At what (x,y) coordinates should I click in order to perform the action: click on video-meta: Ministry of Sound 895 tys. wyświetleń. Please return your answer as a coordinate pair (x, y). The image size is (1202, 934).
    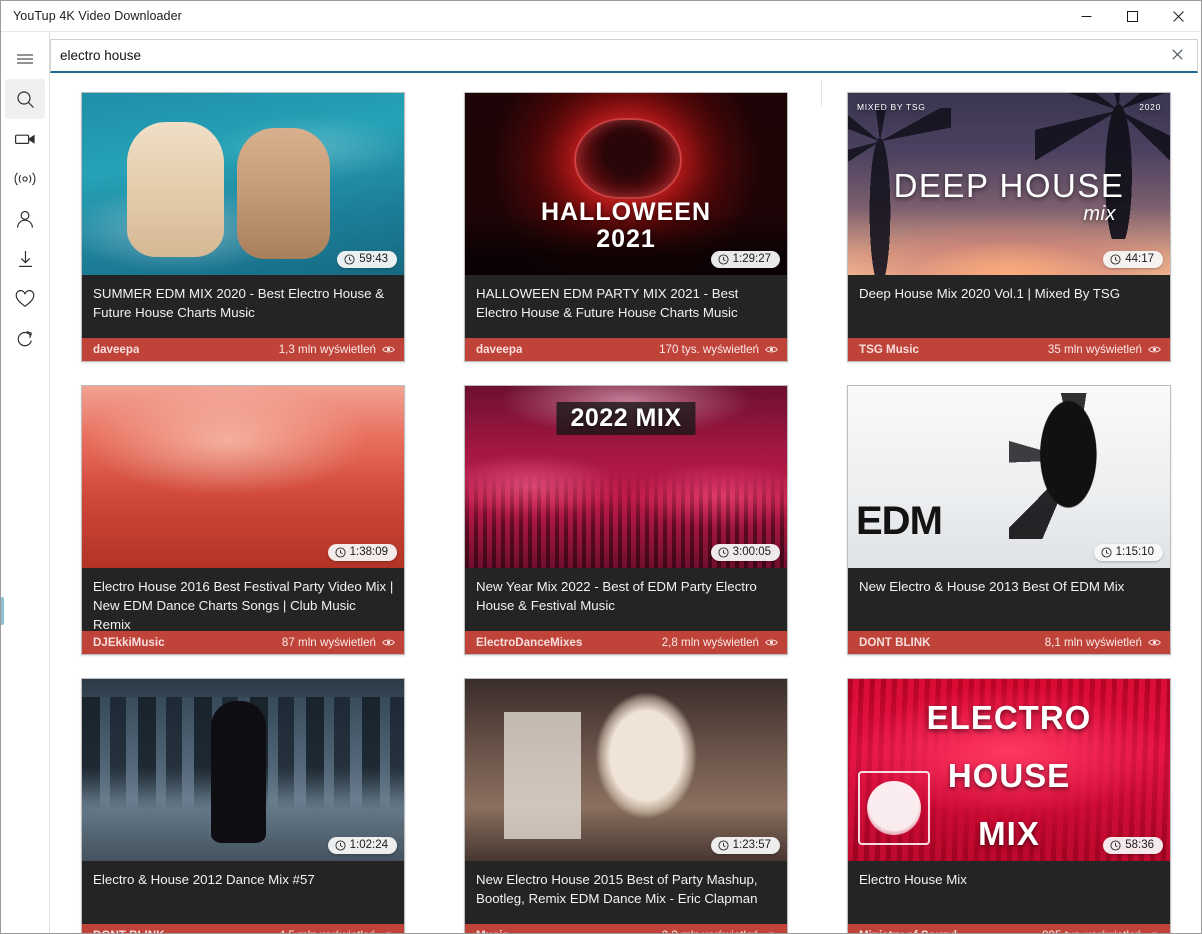
    Looking at the image, I should click on (1009, 928).